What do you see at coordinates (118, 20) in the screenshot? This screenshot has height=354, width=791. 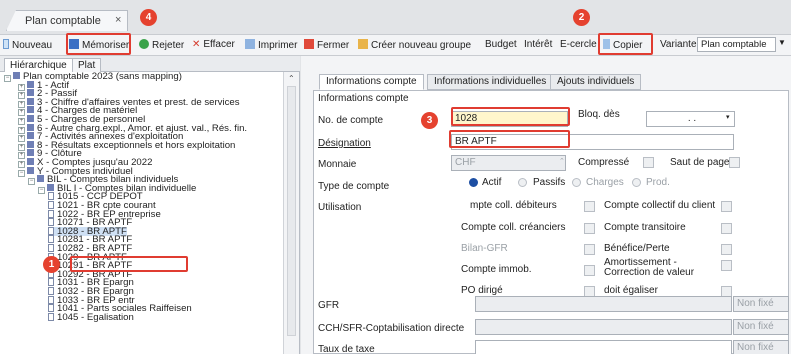 I see `close-tab-icon: ×` at bounding box center [118, 20].